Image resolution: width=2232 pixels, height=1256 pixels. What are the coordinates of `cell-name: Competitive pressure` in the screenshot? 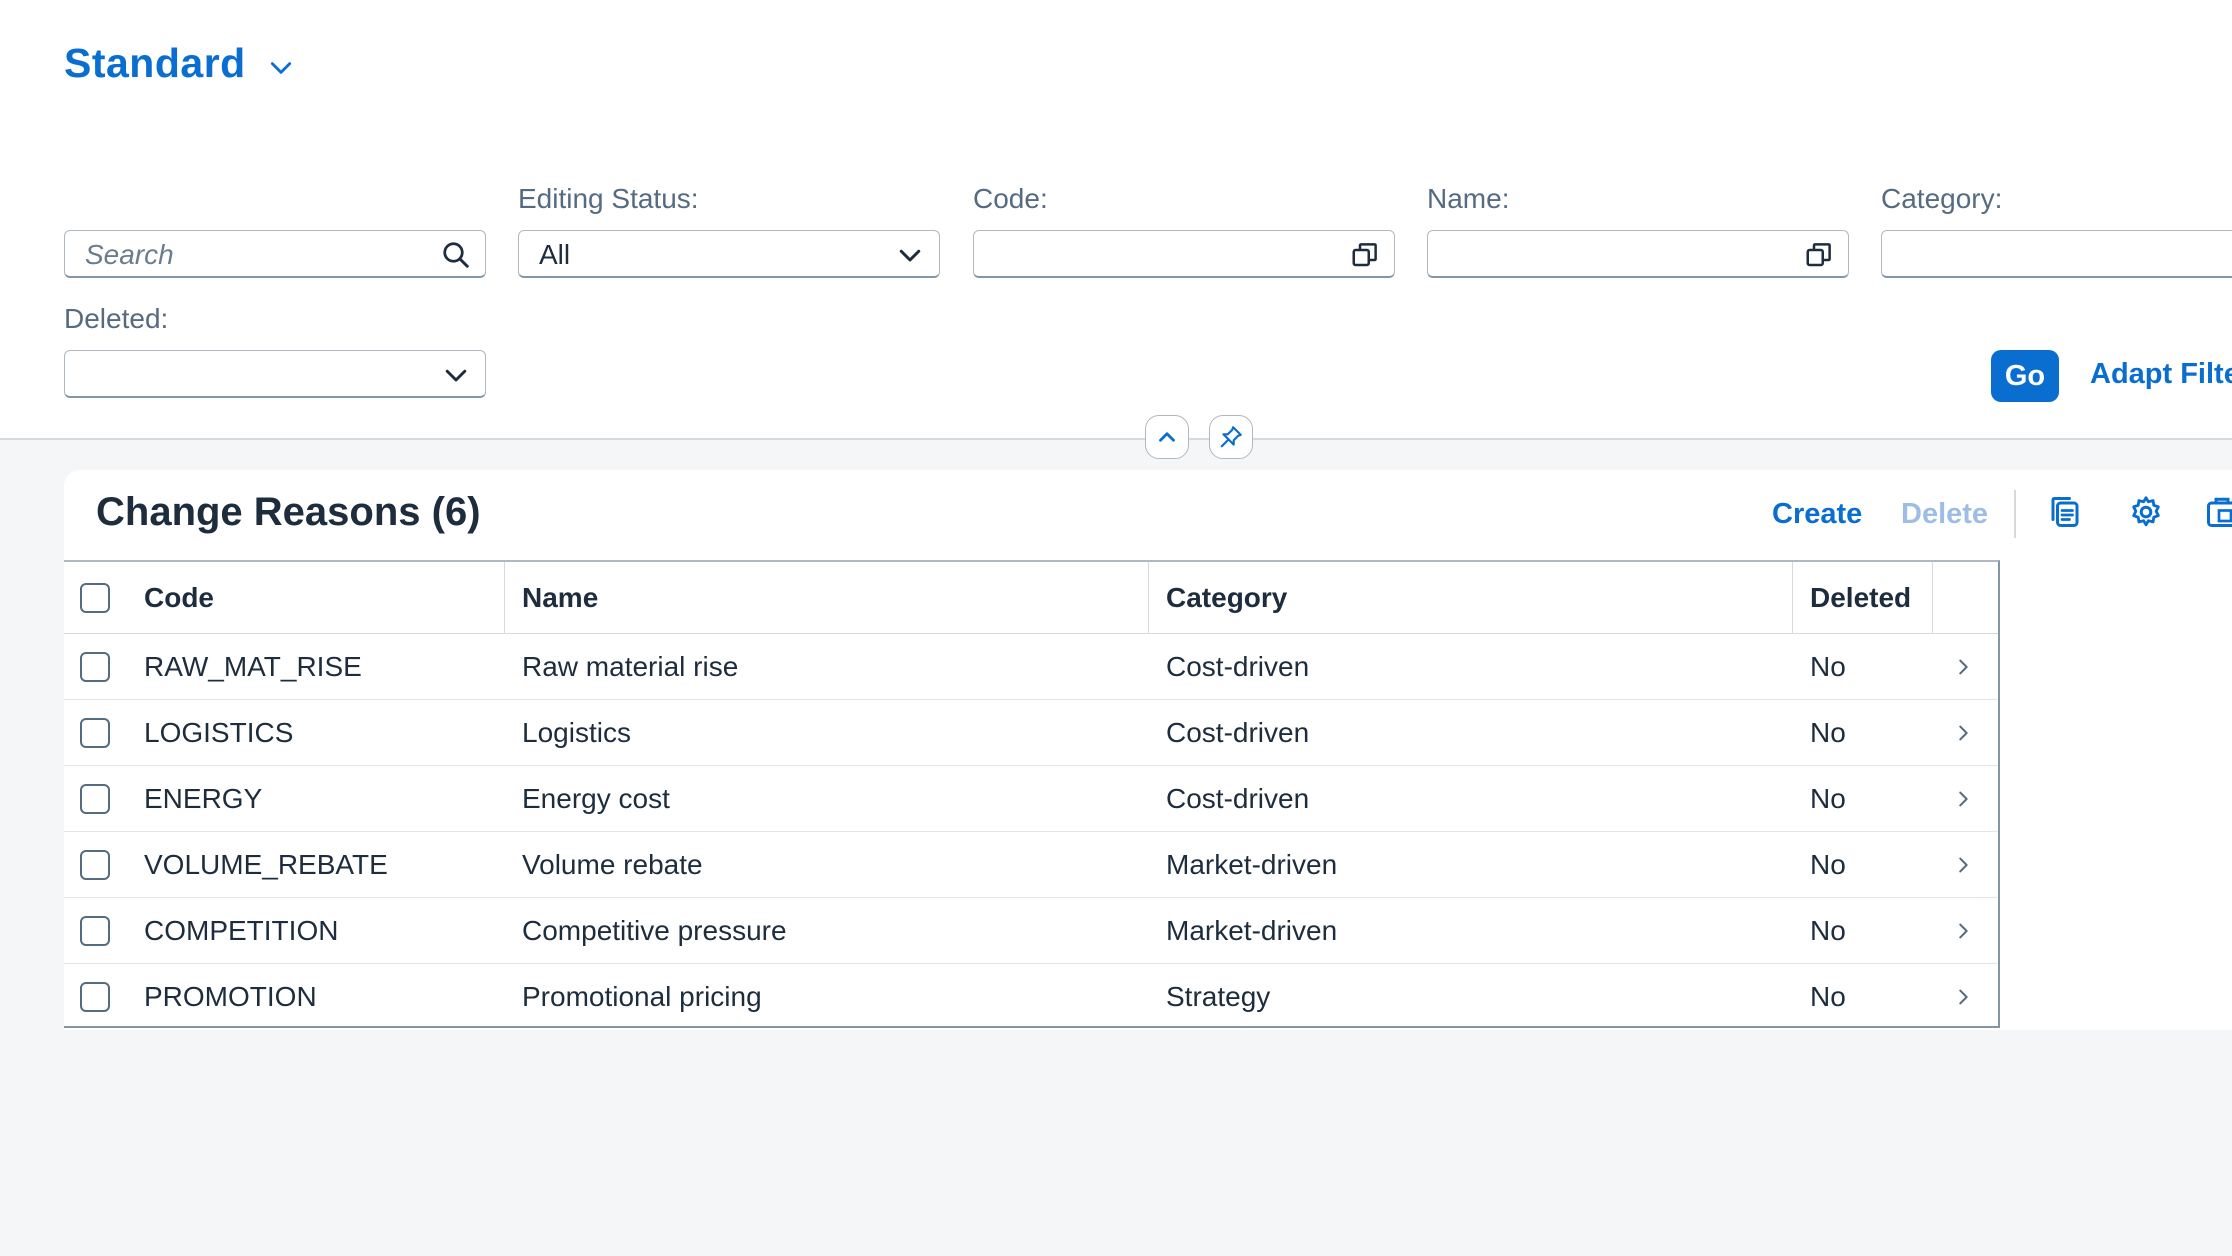 It's located at (654, 930).